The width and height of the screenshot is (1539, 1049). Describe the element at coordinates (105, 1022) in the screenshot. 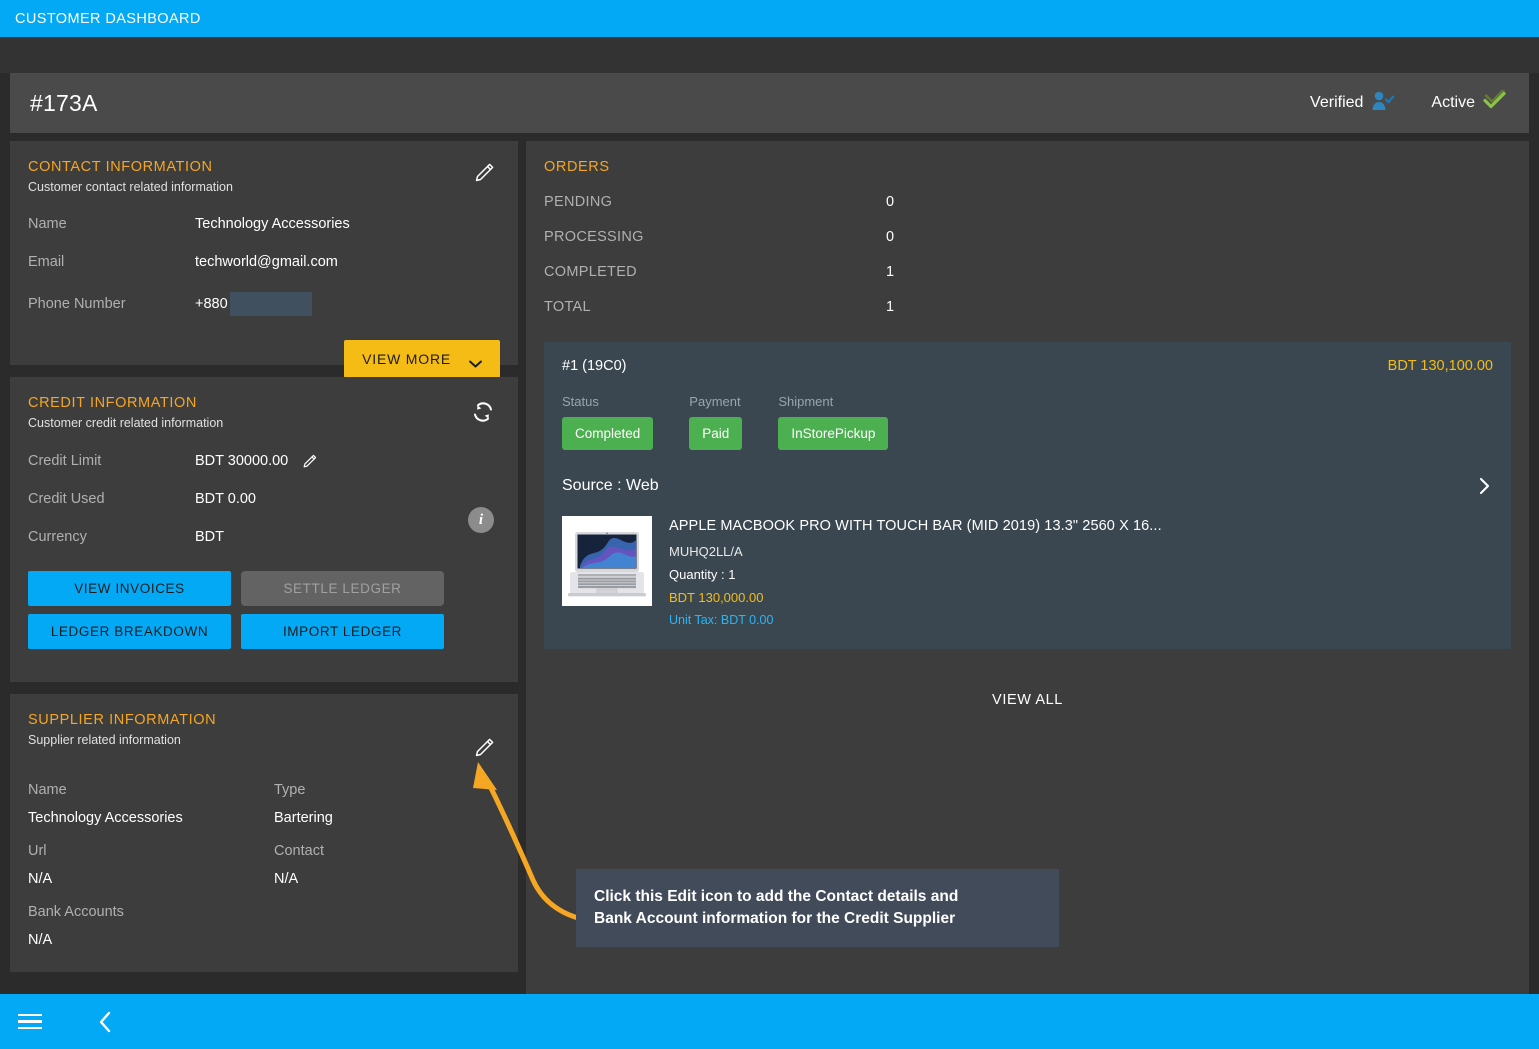

I see `chevron-left-icon` at that location.